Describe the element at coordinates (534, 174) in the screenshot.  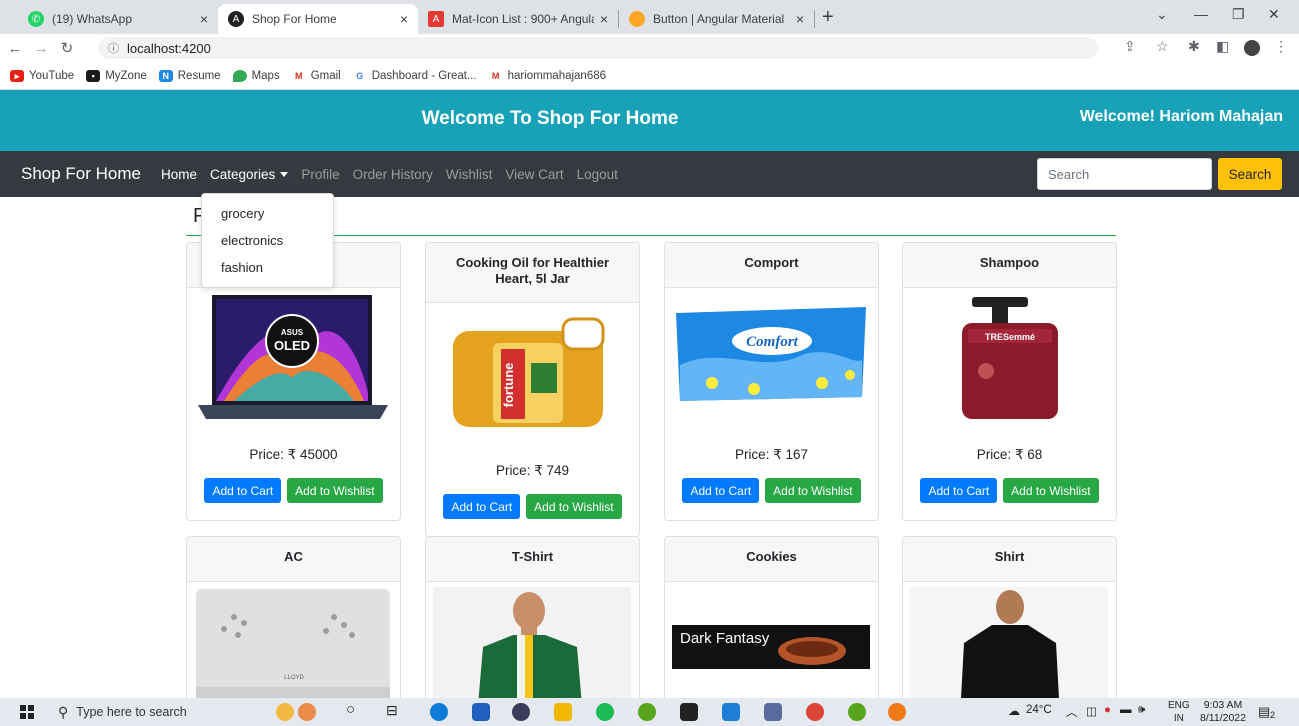
I see `nav-view-cart: View Cart` at that location.